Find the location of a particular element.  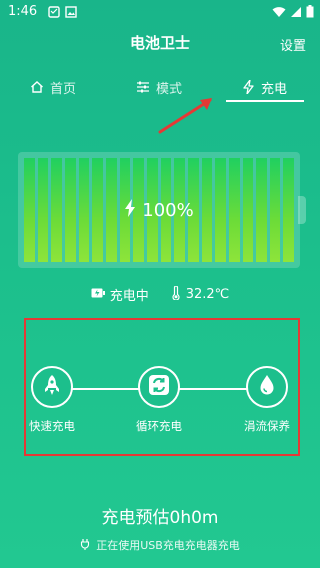

droplet-icon is located at coordinates (267, 387).